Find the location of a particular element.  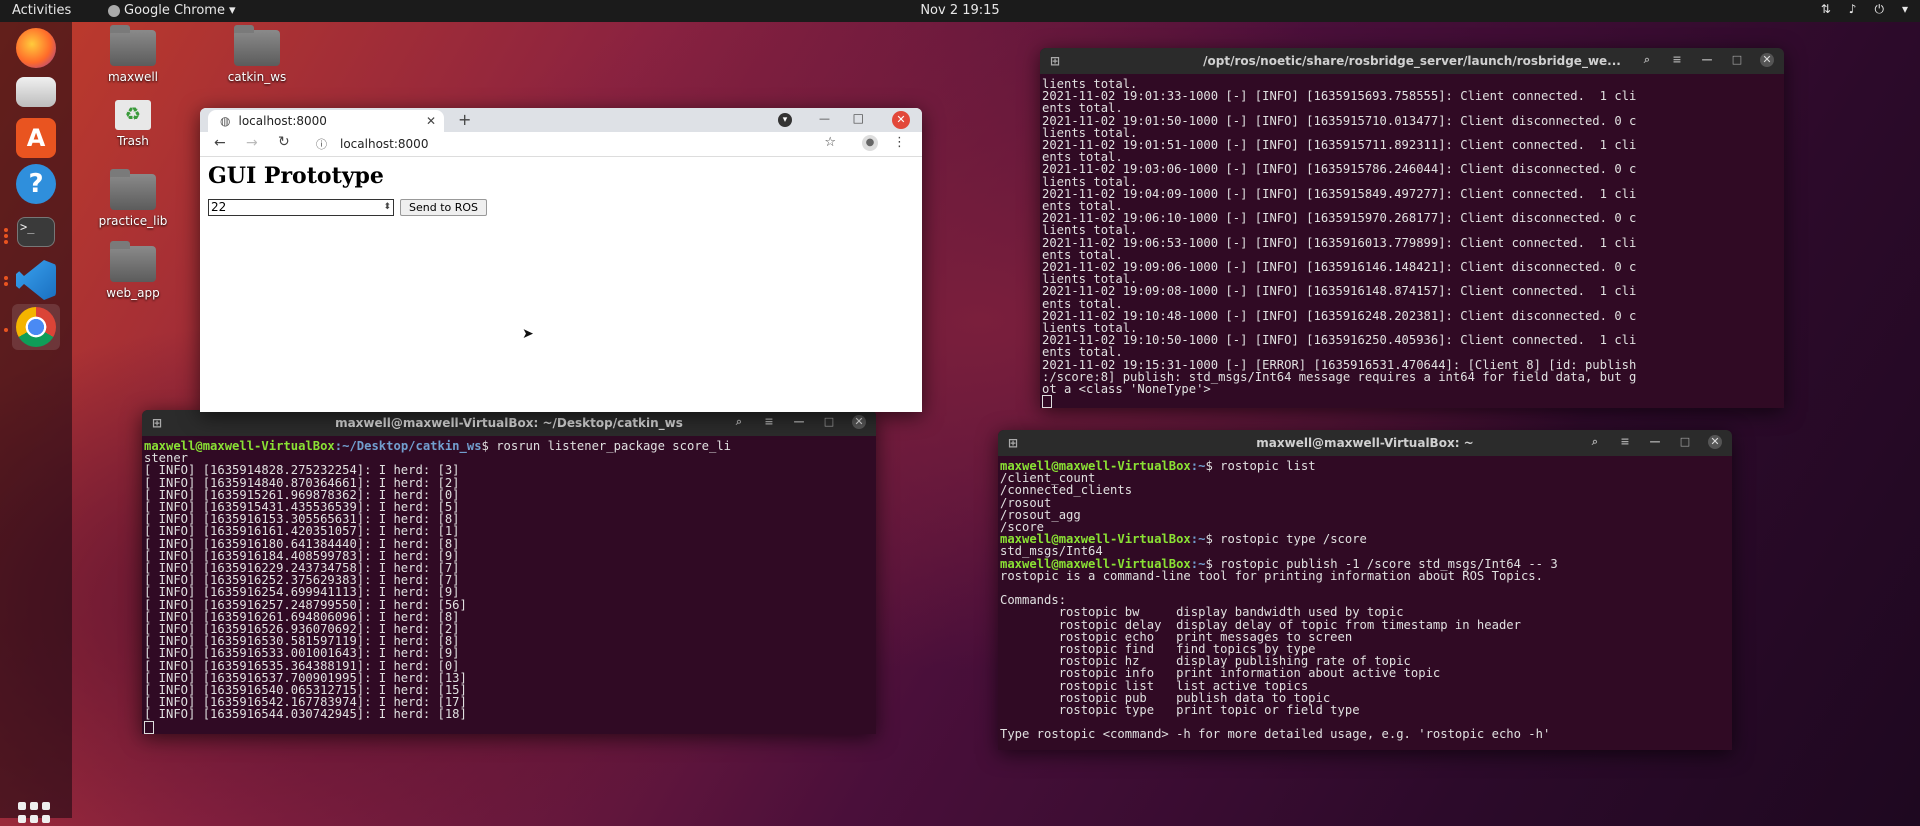

score-number-input: 22 ⬍ is located at coordinates (301, 207).